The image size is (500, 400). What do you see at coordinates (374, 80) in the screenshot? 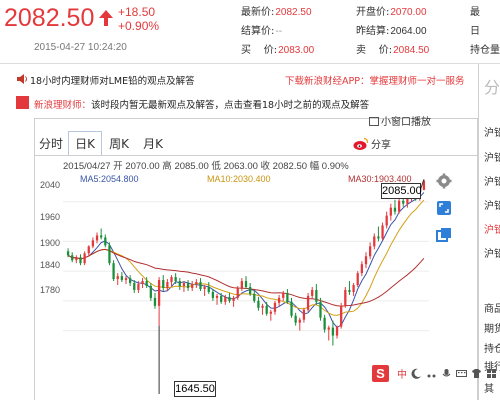
I see `download-app-link: 下载新浪财经APP：掌握理财师一对一服务` at bounding box center [374, 80].